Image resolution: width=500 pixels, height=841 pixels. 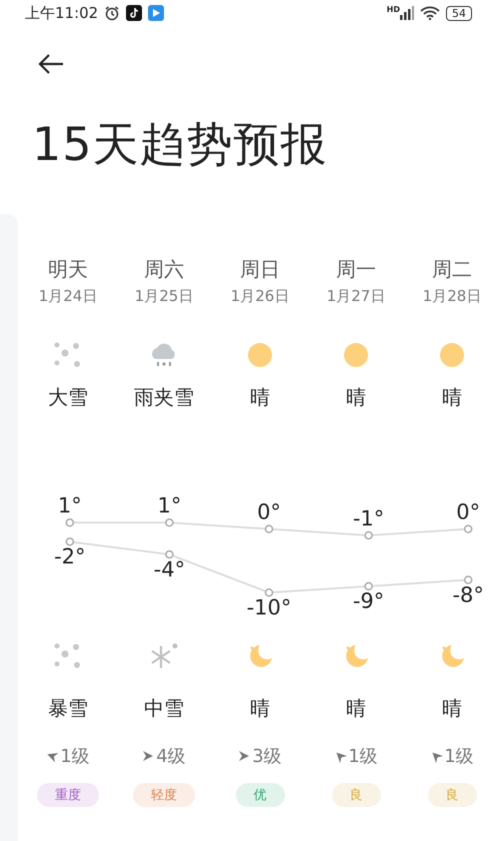 What do you see at coordinates (368, 601) in the screenshot?
I see `temperature-label: -9°` at bounding box center [368, 601].